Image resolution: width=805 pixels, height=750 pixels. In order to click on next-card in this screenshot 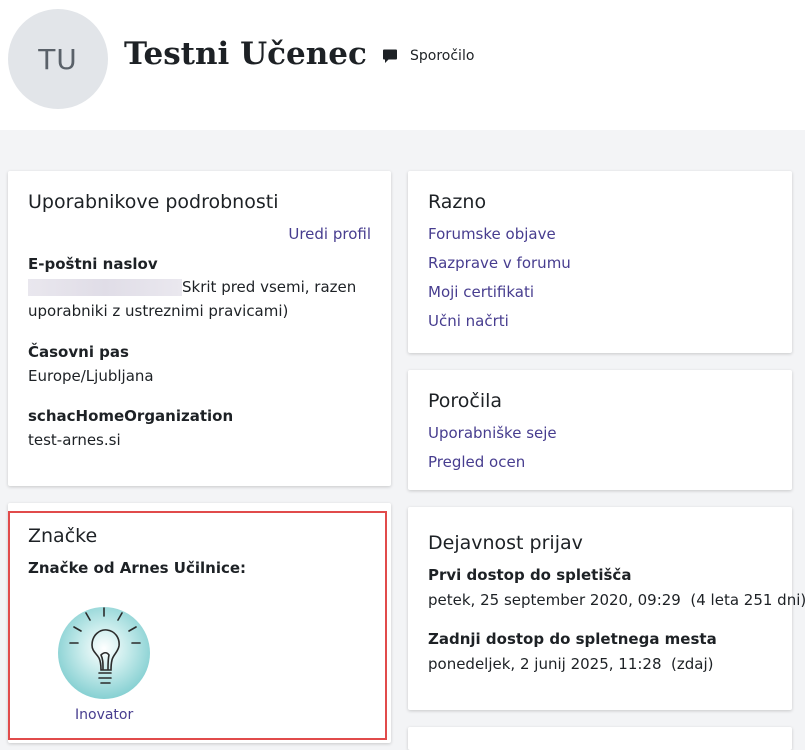, I will do `click(600, 738)`.